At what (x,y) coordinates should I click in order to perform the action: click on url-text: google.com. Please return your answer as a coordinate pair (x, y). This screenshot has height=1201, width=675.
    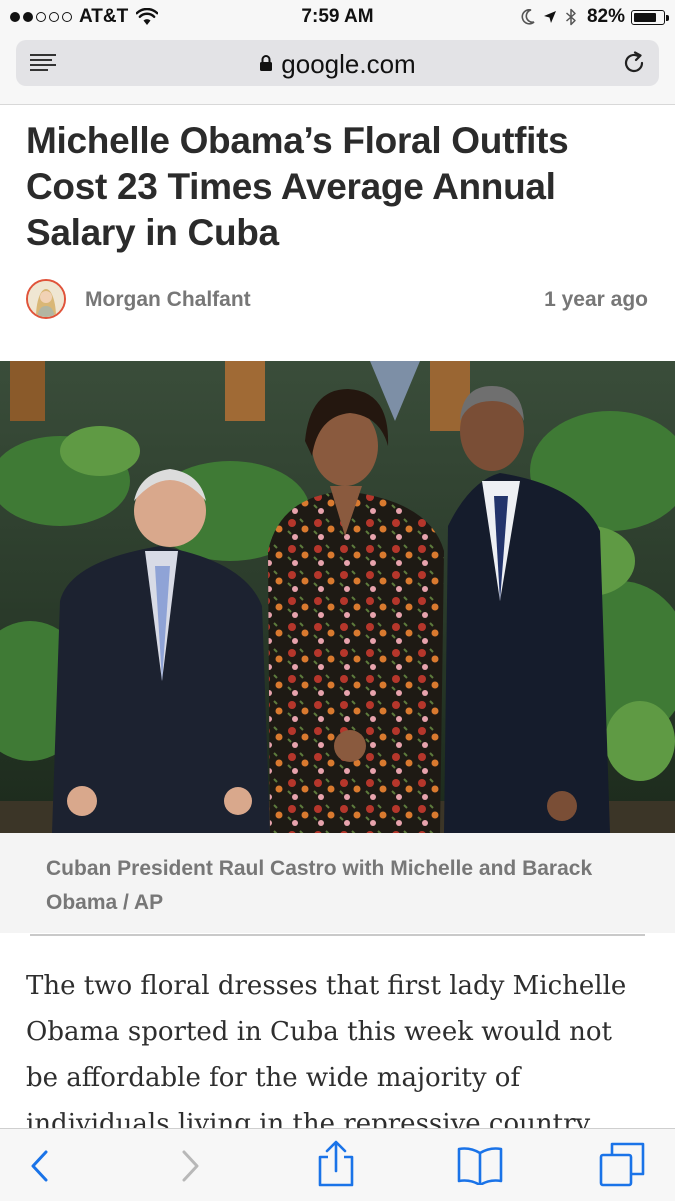
    Looking at the image, I should click on (348, 64).